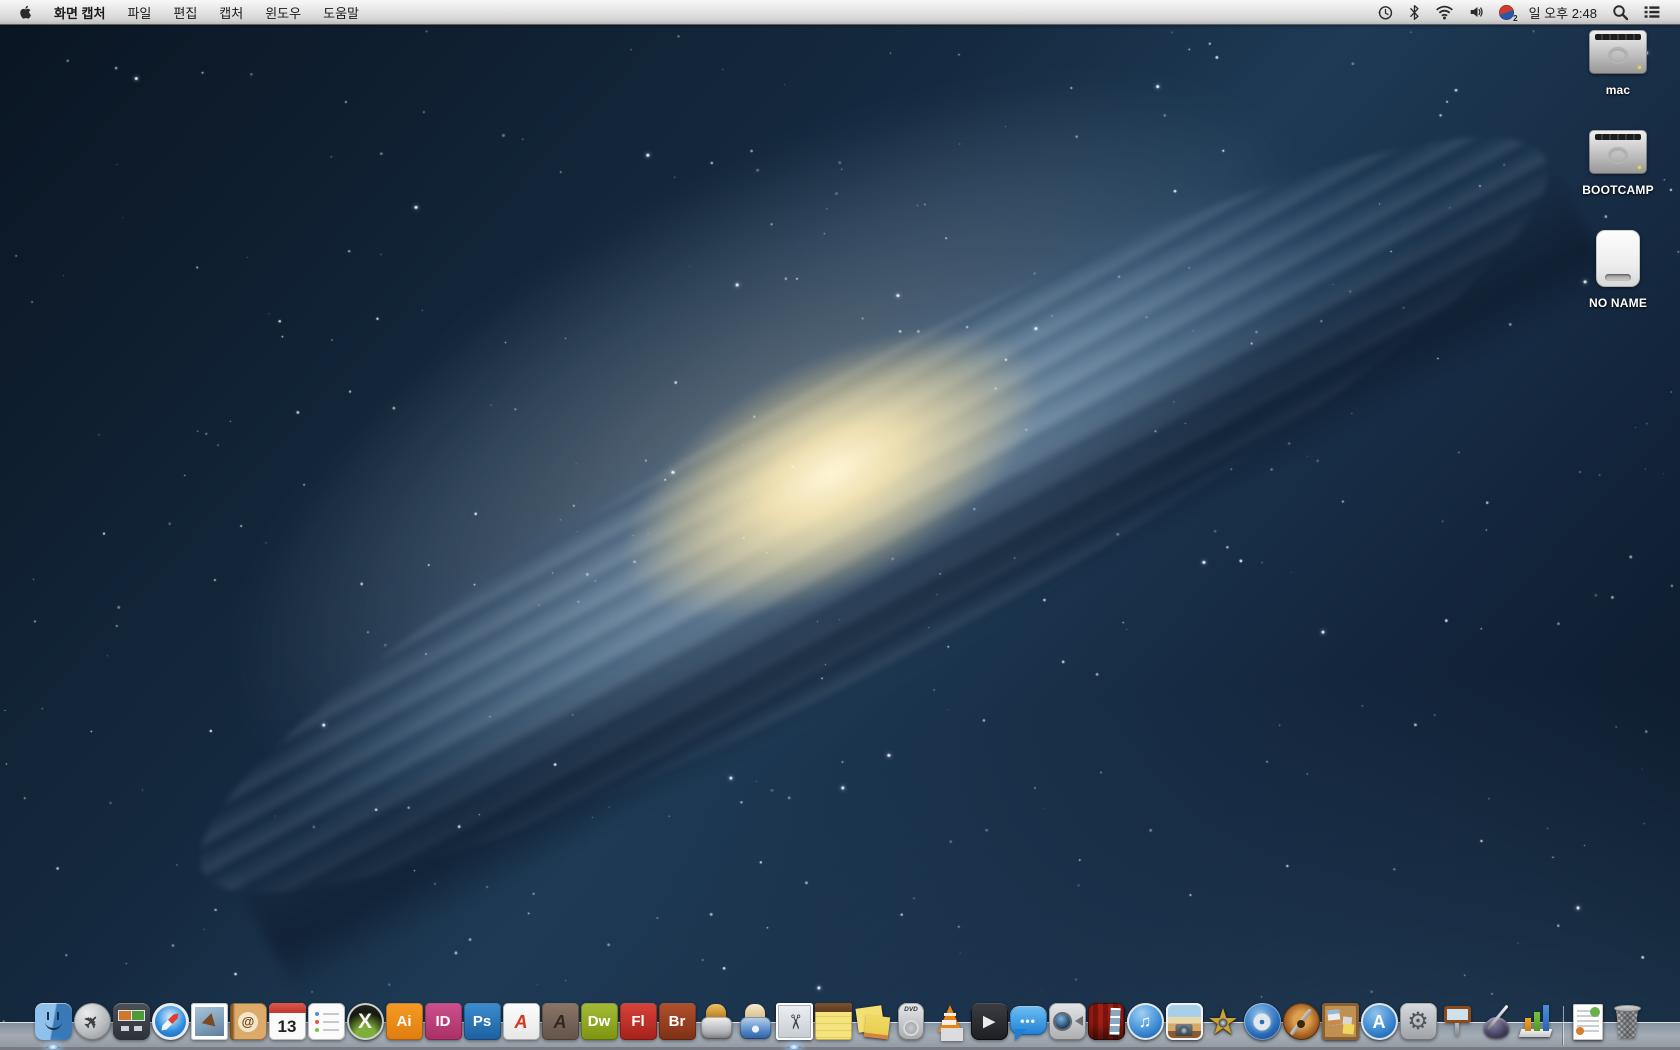 The width and height of the screenshot is (1680, 1050). What do you see at coordinates (911, 1019) in the screenshot?
I see `dock-item-dvd-player: DVD` at bounding box center [911, 1019].